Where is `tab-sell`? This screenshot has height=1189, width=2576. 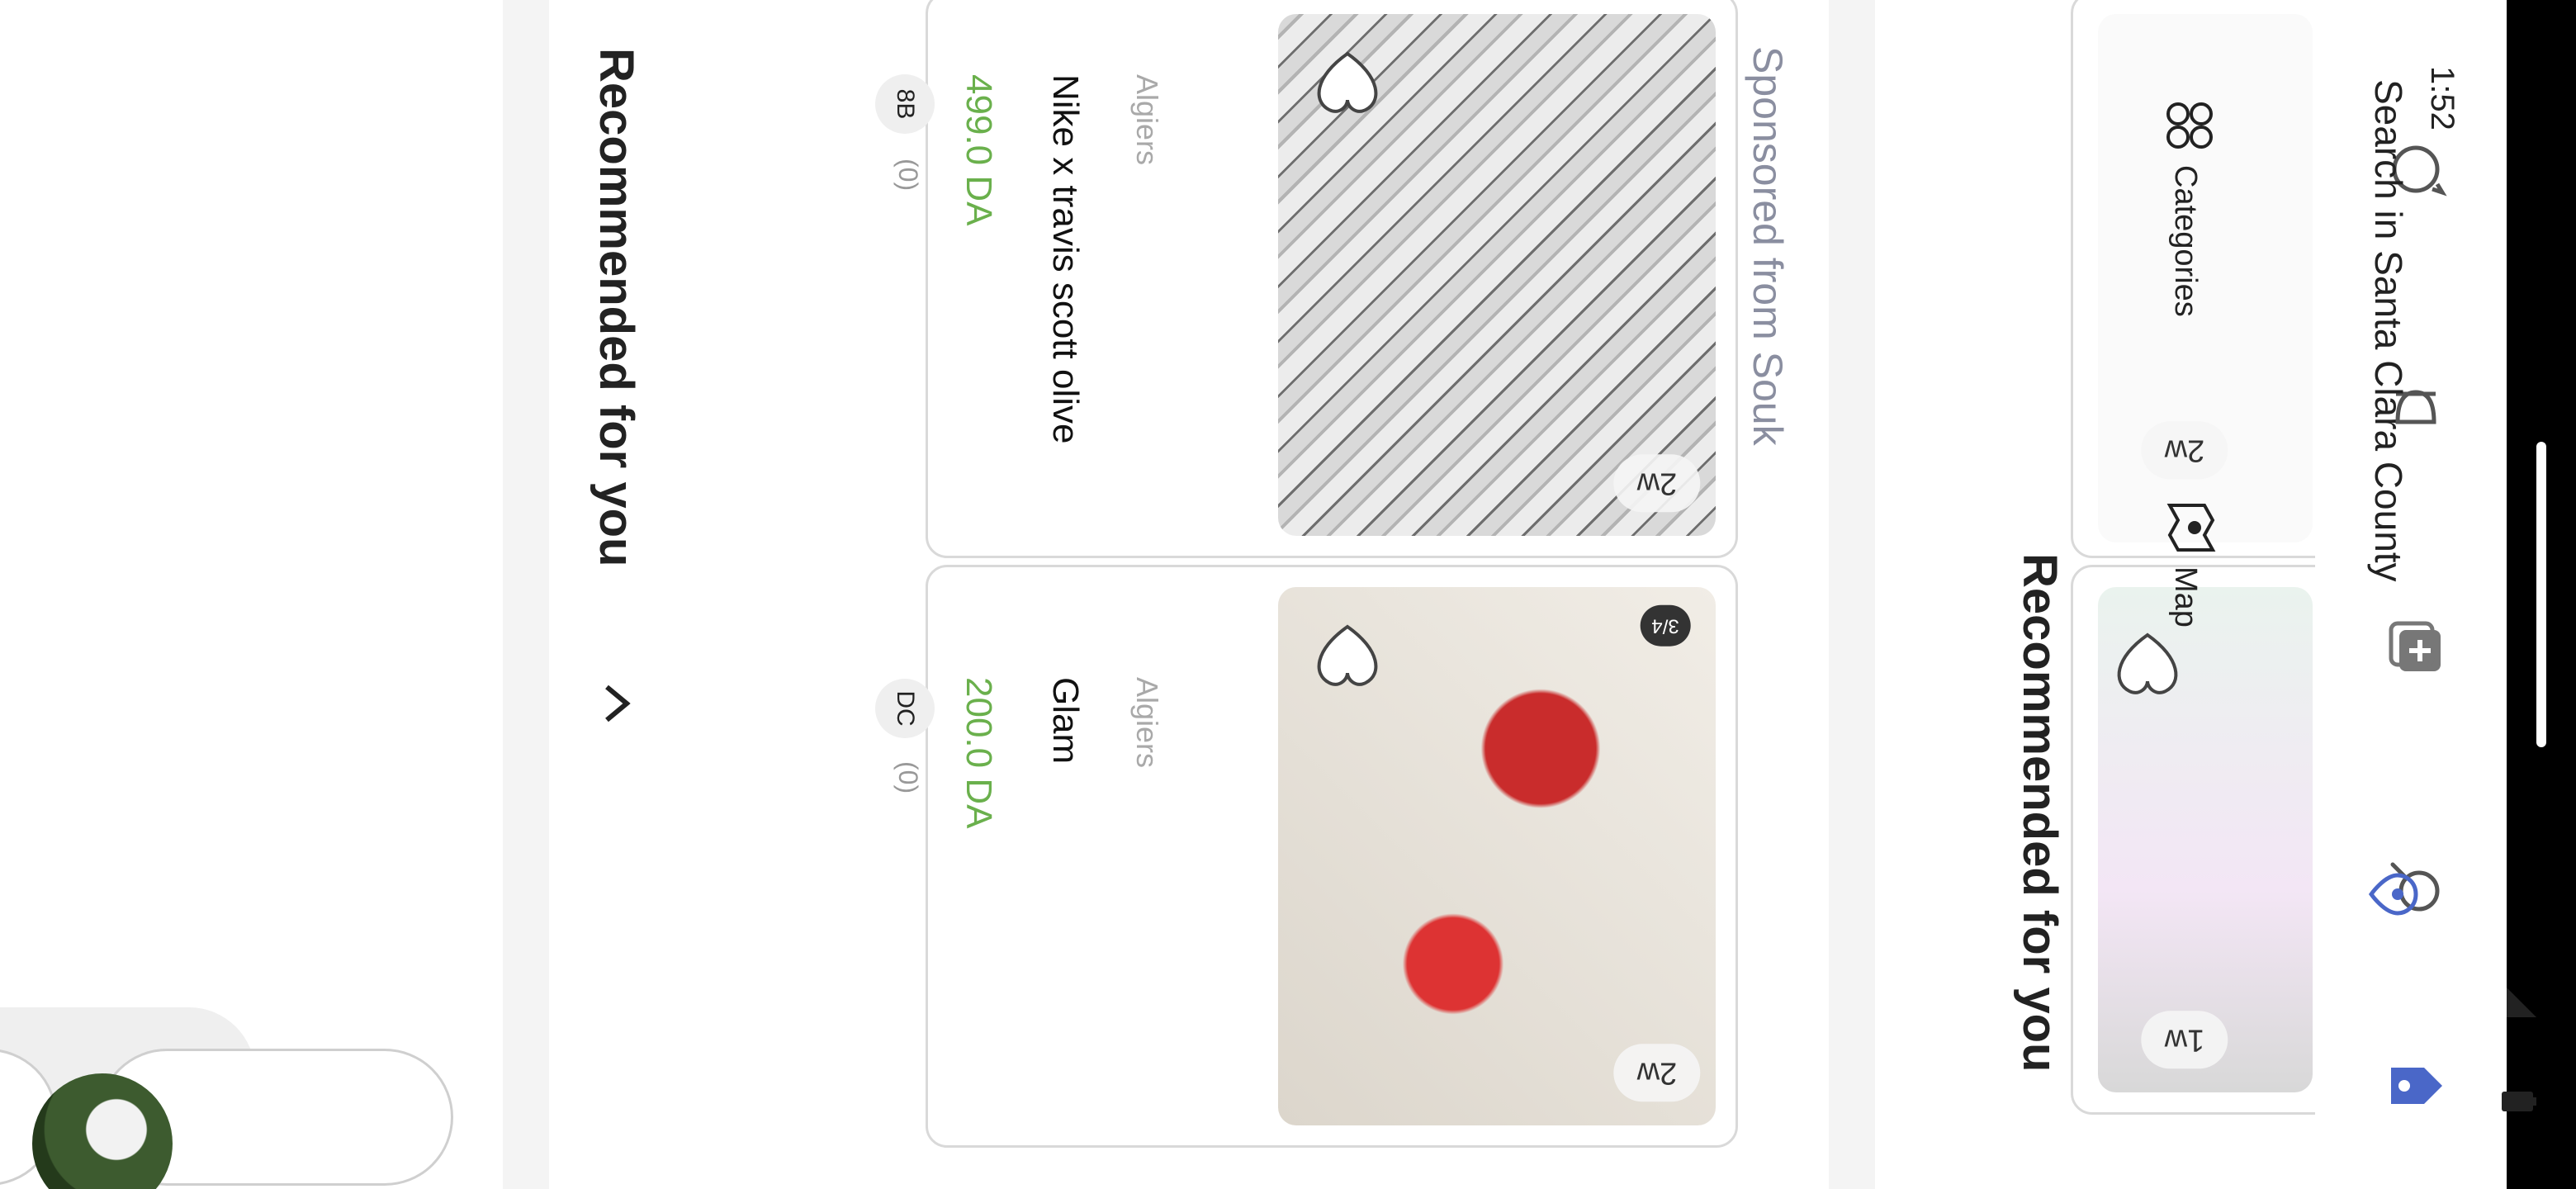
tab-sell is located at coordinates (2414, 648).